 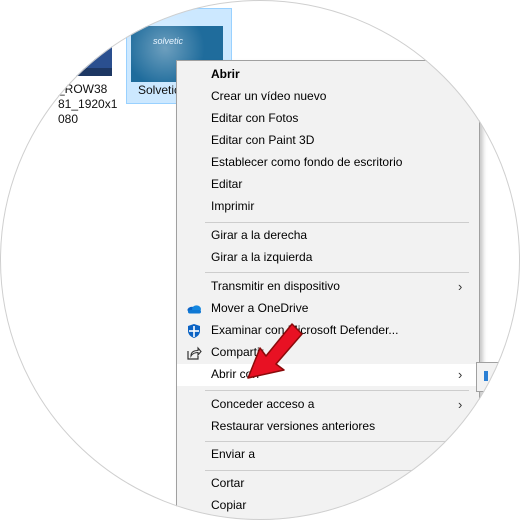 What do you see at coordinates (328, 236) in the screenshot?
I see `menu-item-rotate-right: Girar a la derecha` at bounding box center [328, 236].